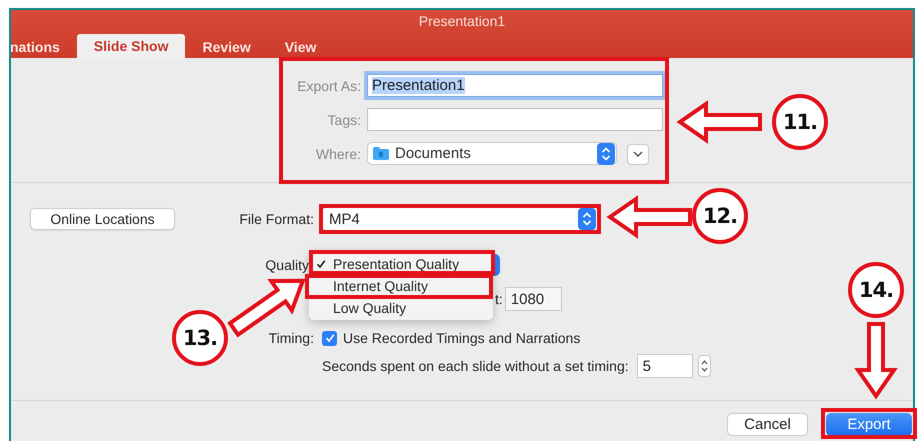 The height and width of the screenshot is (441, 918). I want to click on where-popup: Documents, so click(492, 153).